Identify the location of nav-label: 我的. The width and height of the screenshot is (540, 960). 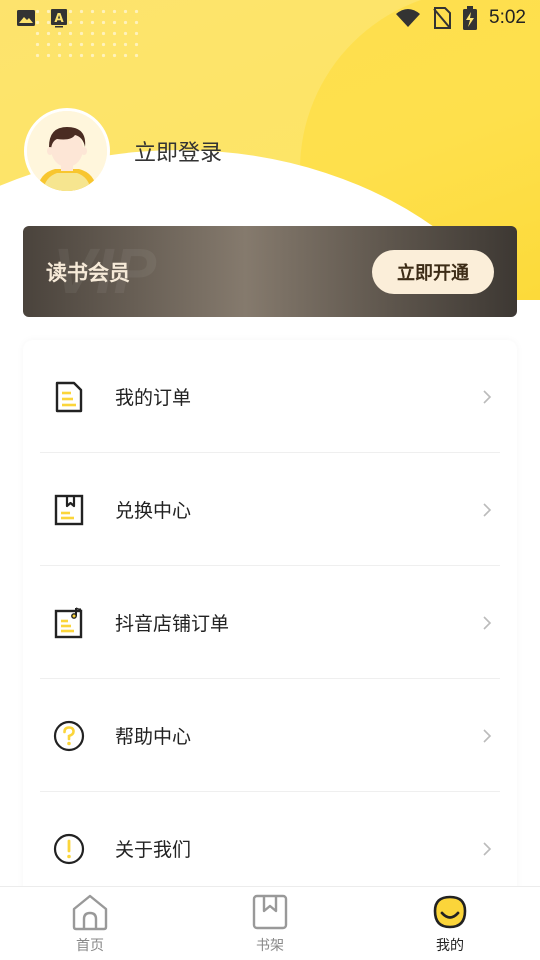
(450, 946).